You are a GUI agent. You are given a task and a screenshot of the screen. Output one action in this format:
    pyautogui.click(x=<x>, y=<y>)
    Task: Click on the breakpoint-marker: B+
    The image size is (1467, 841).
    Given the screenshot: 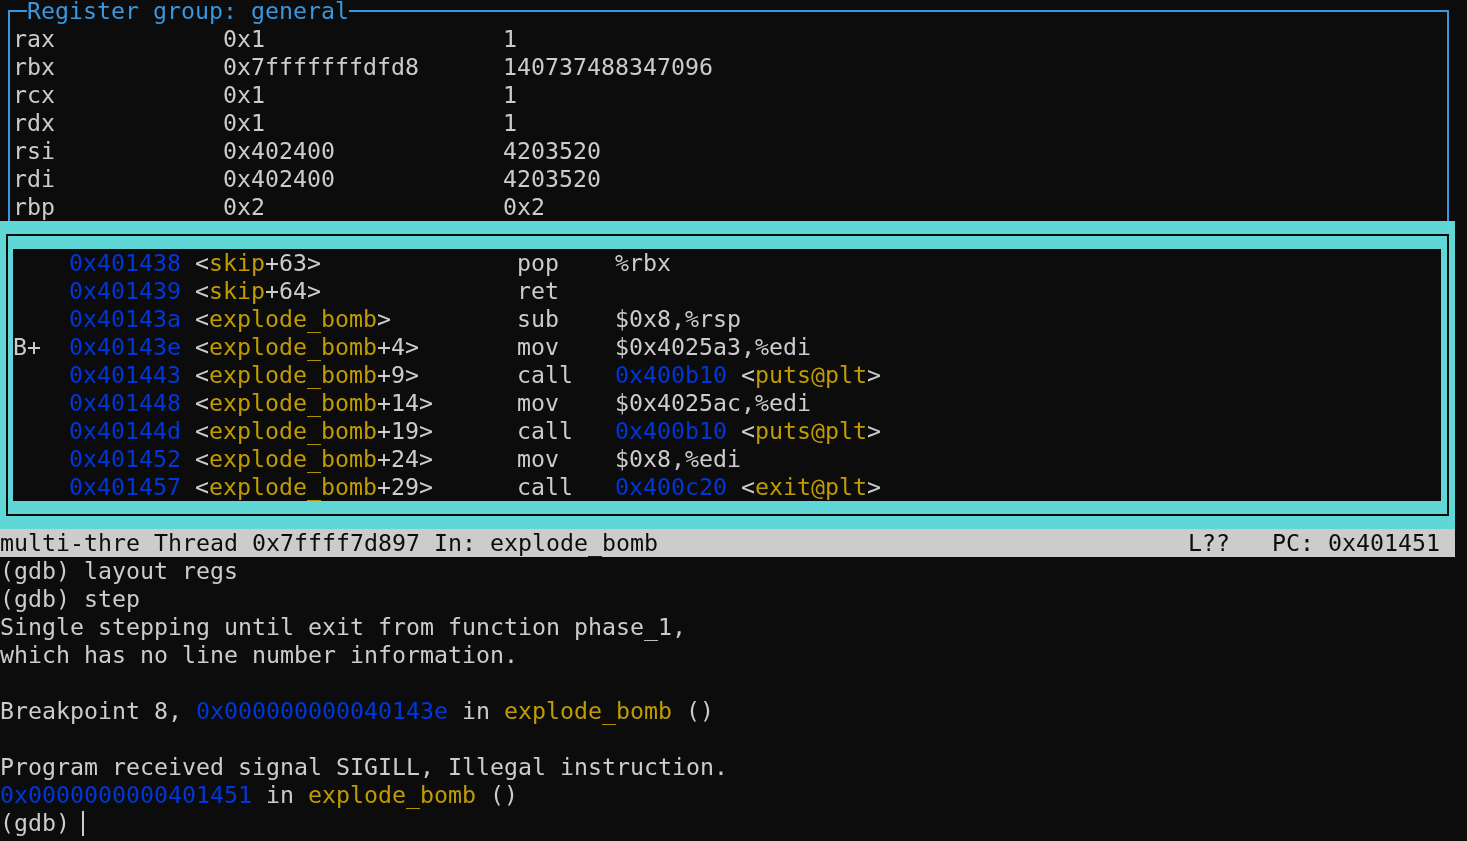 What is the action you would take?
    pyautogui.click(x=27, y=346)
    